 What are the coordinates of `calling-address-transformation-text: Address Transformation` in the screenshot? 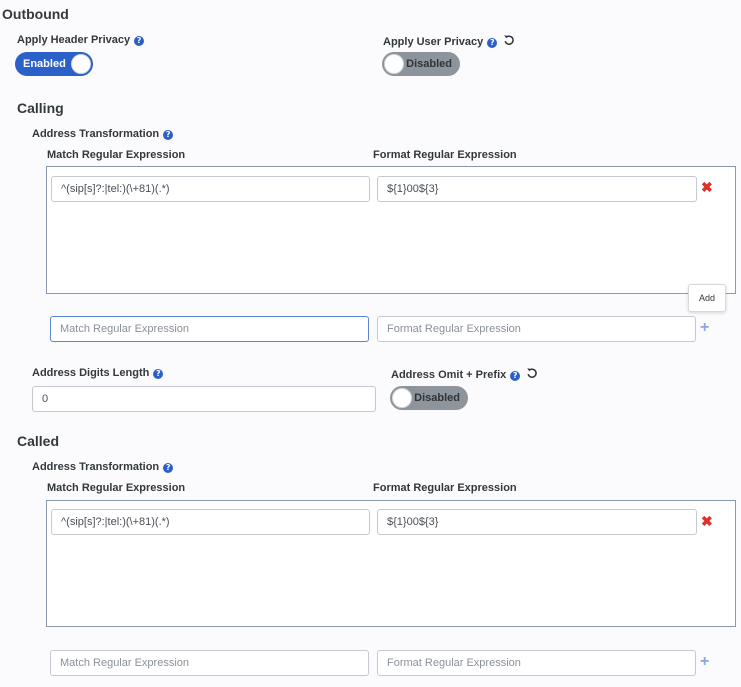 It's located at (96, 134).